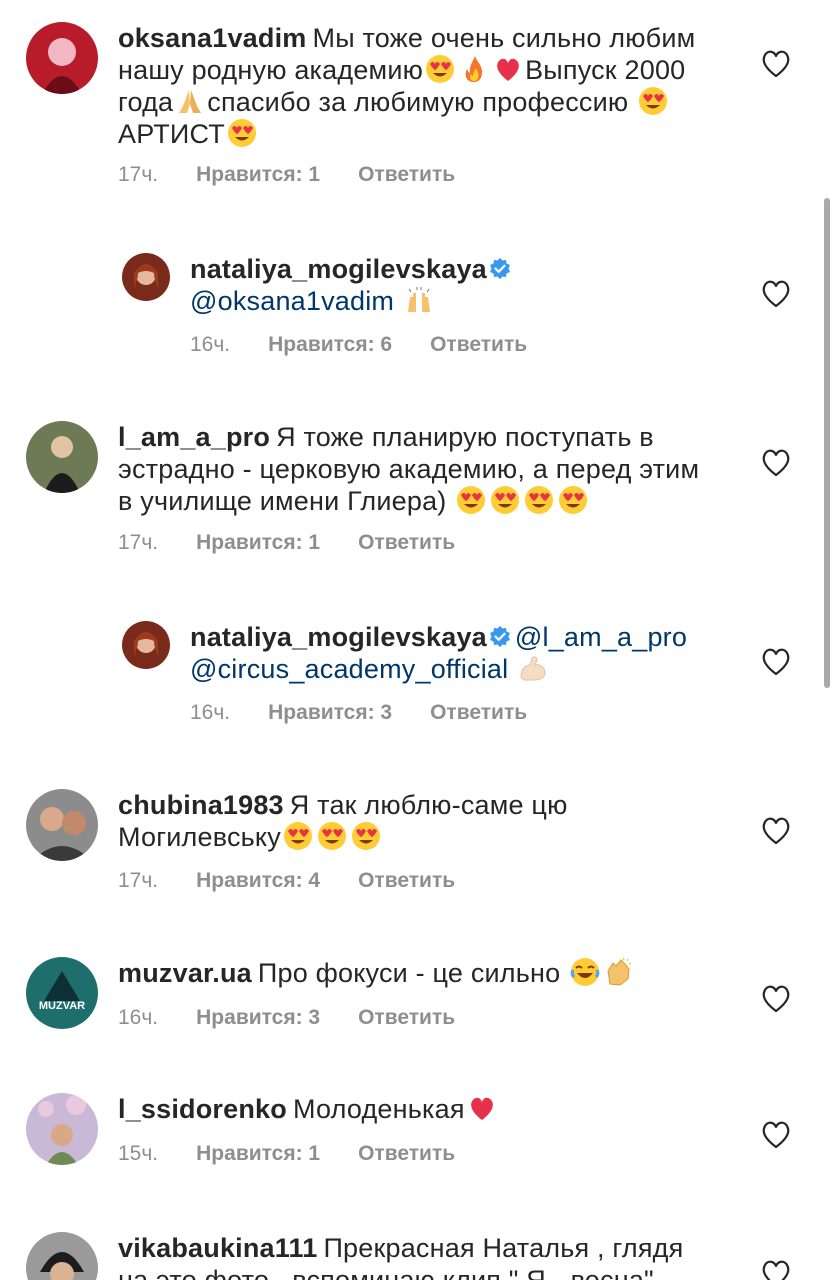 The height and width of the screenshot is (1280, 838). I want to click on username: oksana1vadim, so click(212, 38).